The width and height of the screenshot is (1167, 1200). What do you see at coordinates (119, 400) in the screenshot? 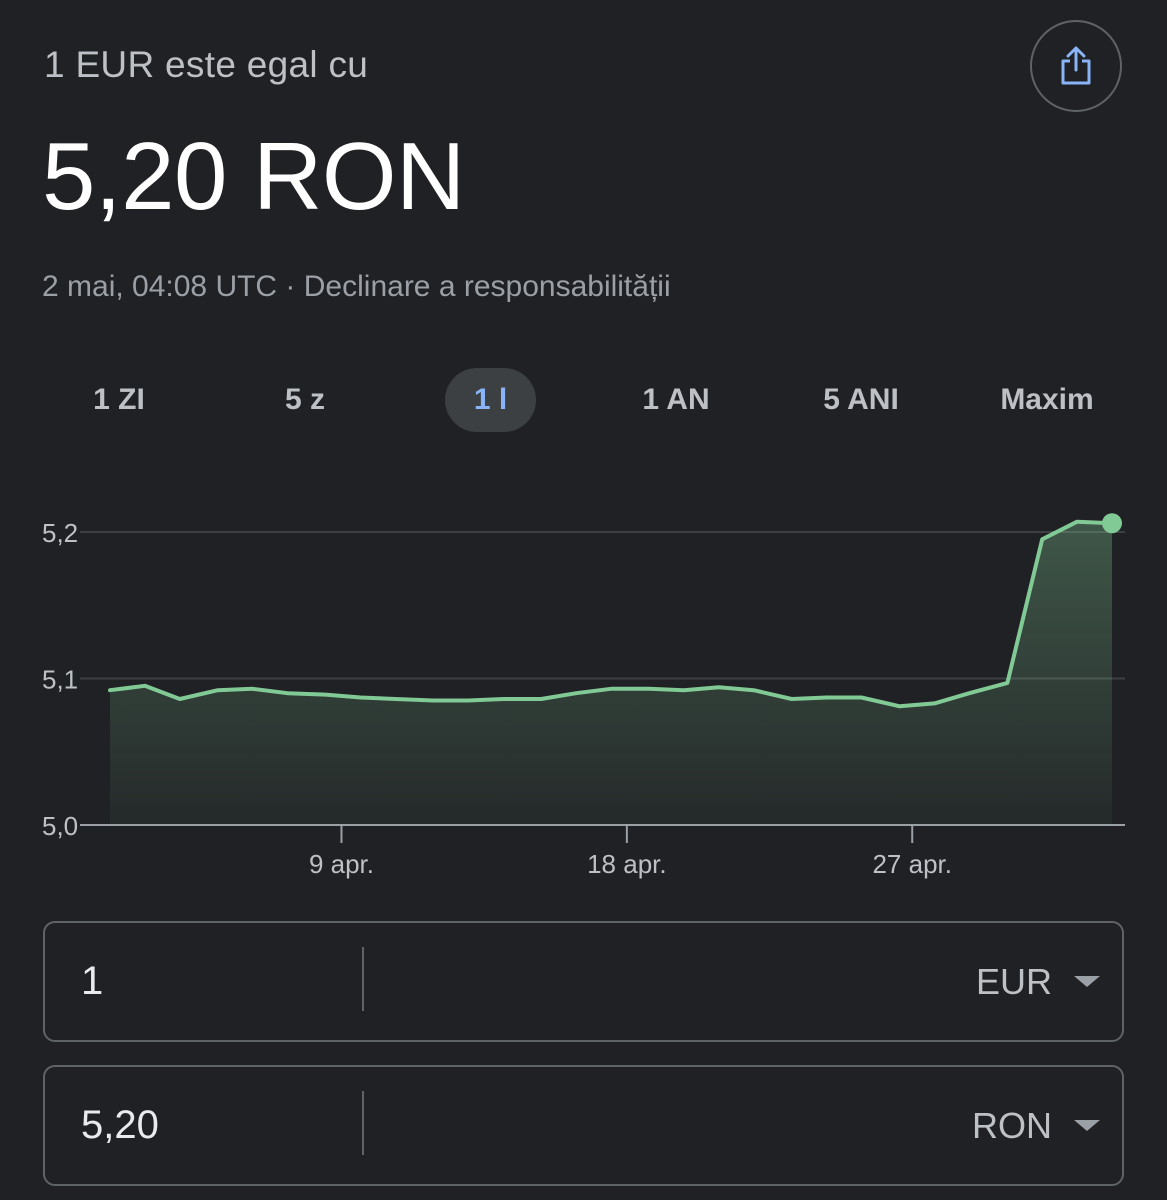
I see `tab-1-day: 1 ZI` at bounding box center [119, 400].